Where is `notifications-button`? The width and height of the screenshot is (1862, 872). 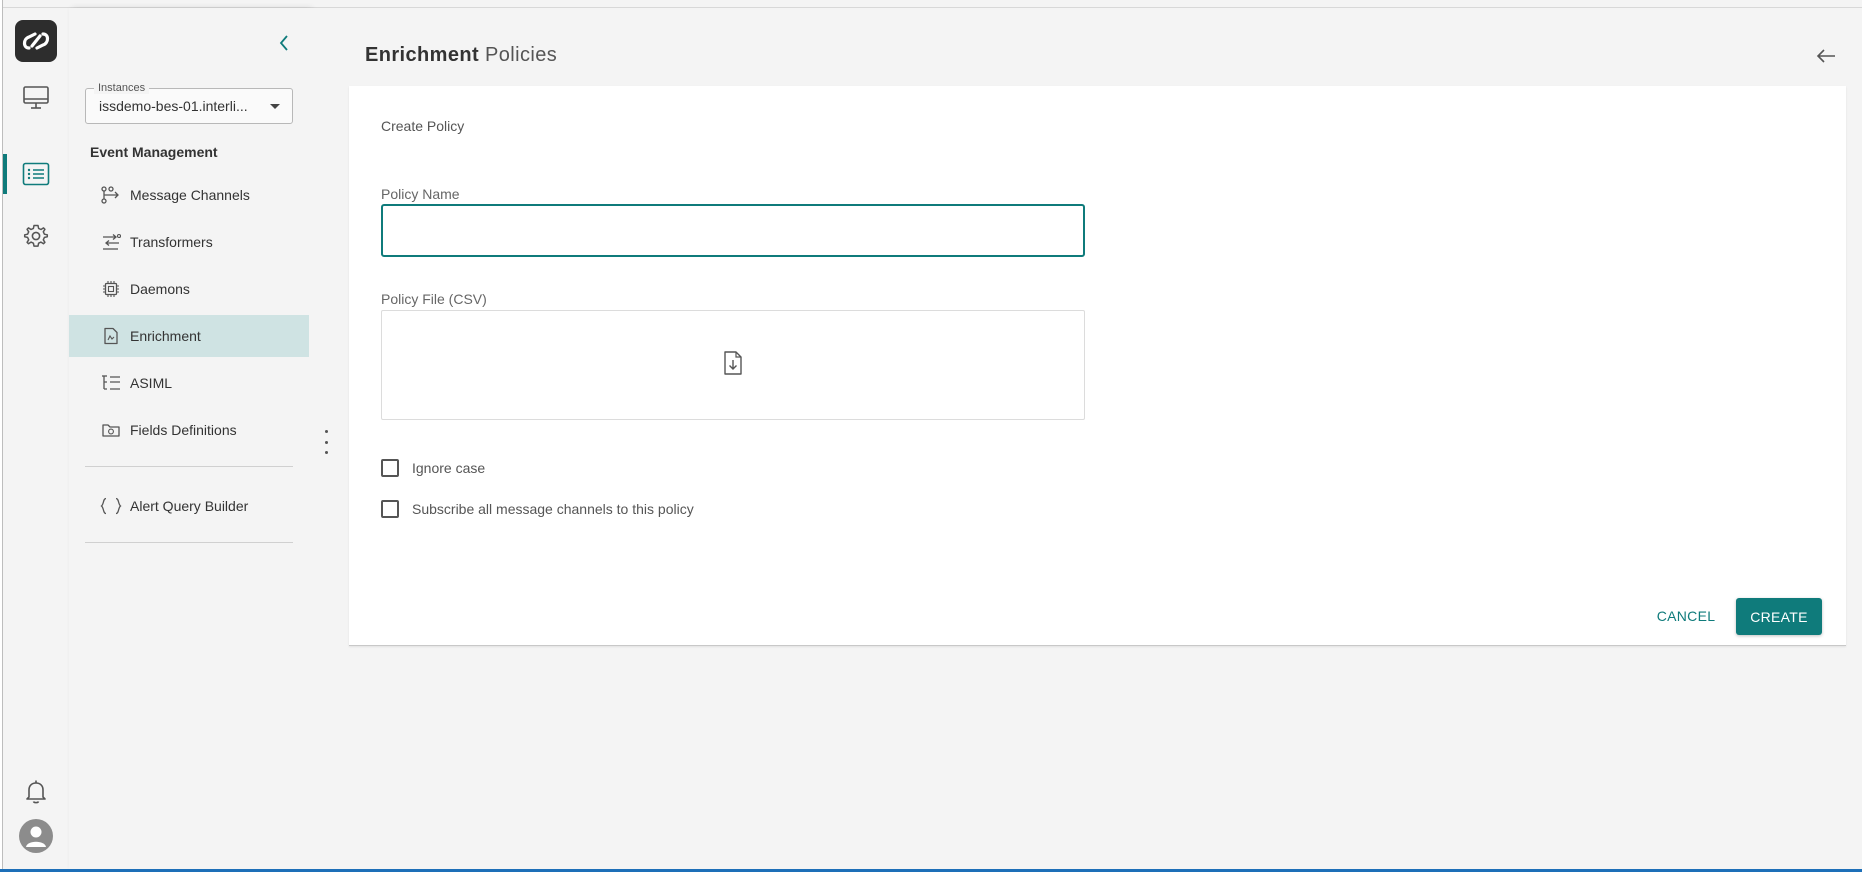 notifications-button is located at coordinates (36, 792).